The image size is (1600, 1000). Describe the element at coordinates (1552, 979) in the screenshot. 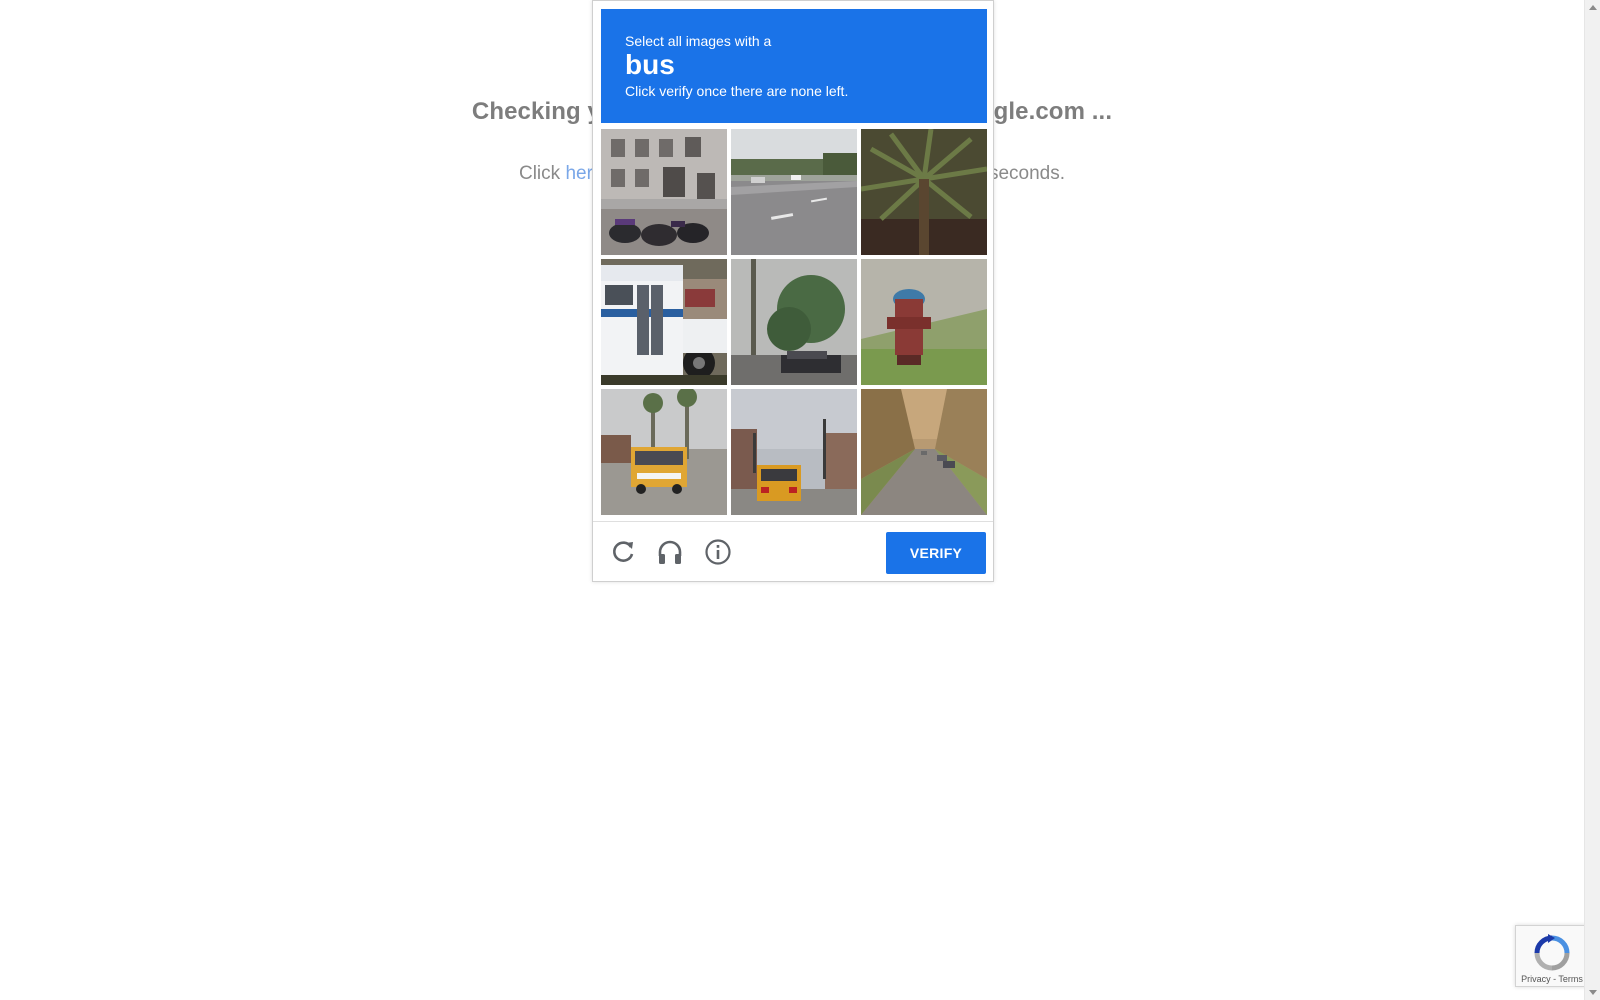

I see `badge-links: Privacy - Terms` at that location.